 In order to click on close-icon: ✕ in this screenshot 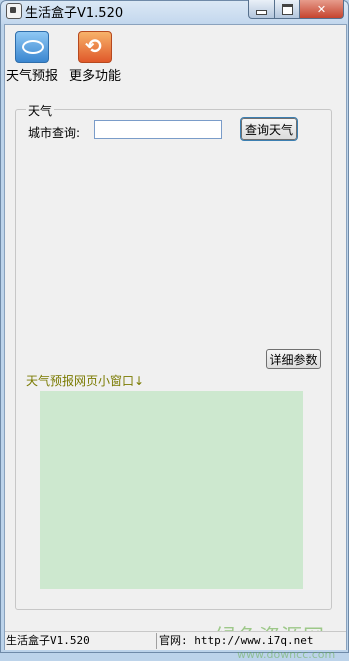, I will do `click(321, 9)`.